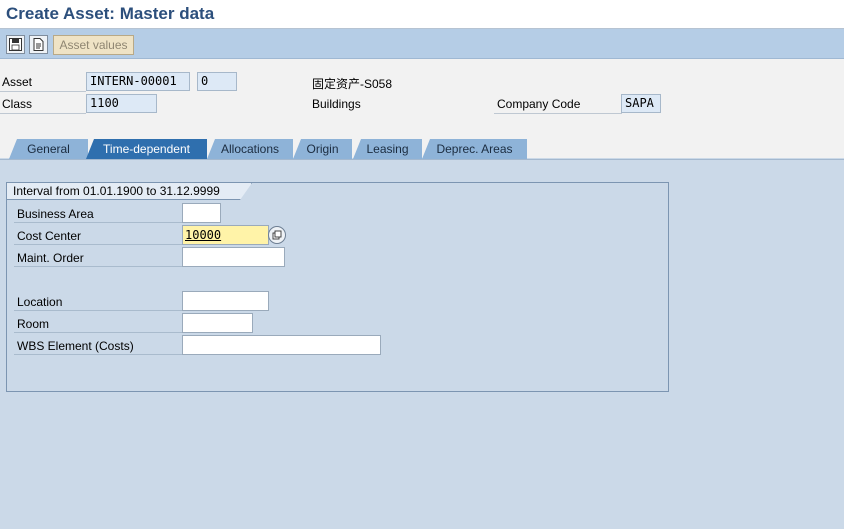 The height and width of the screenshot is (529, 844). Describe the element at coordinates (17, 104) in the screenshot. I see `class-label: Class` at that location.